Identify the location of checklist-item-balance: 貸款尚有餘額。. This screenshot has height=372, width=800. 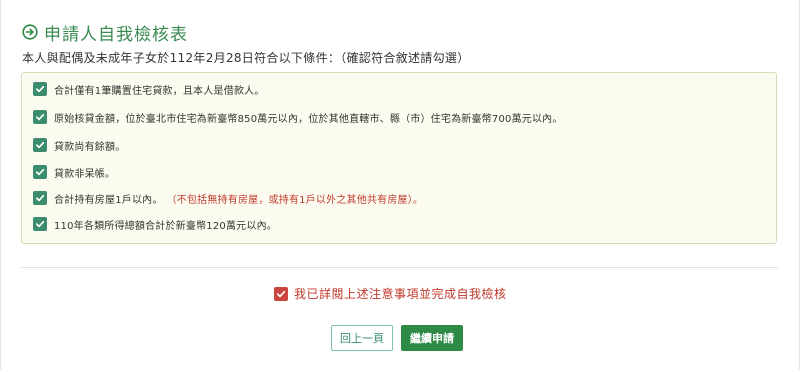
(79, 145).